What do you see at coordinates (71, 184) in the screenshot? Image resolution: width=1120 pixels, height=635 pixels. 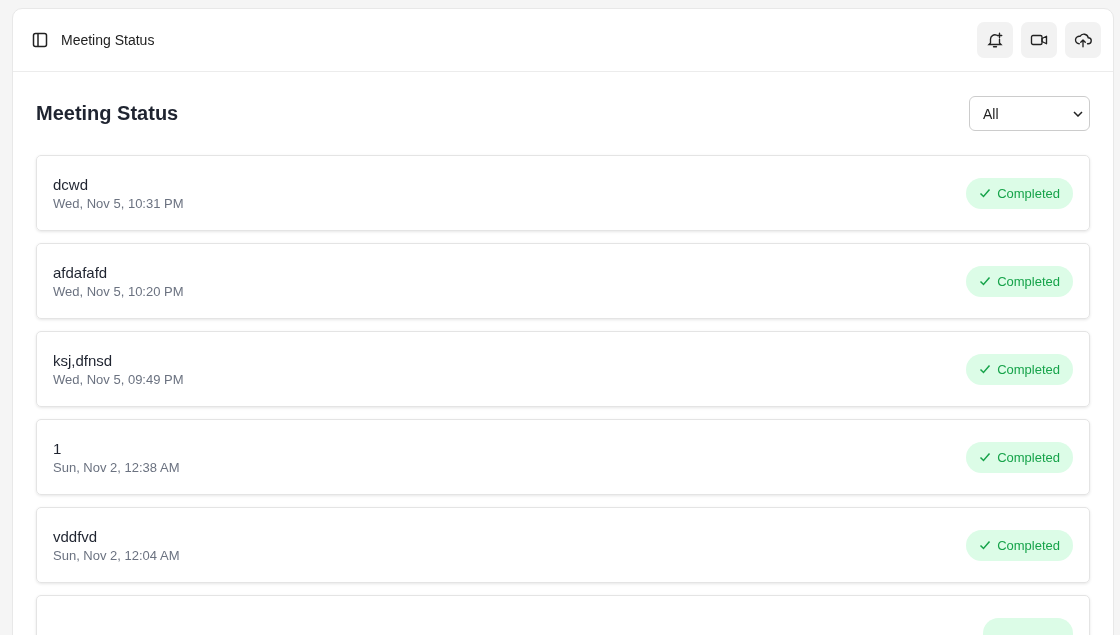 I see `meeting-title: dcwd` at bounding box center [71, 184].